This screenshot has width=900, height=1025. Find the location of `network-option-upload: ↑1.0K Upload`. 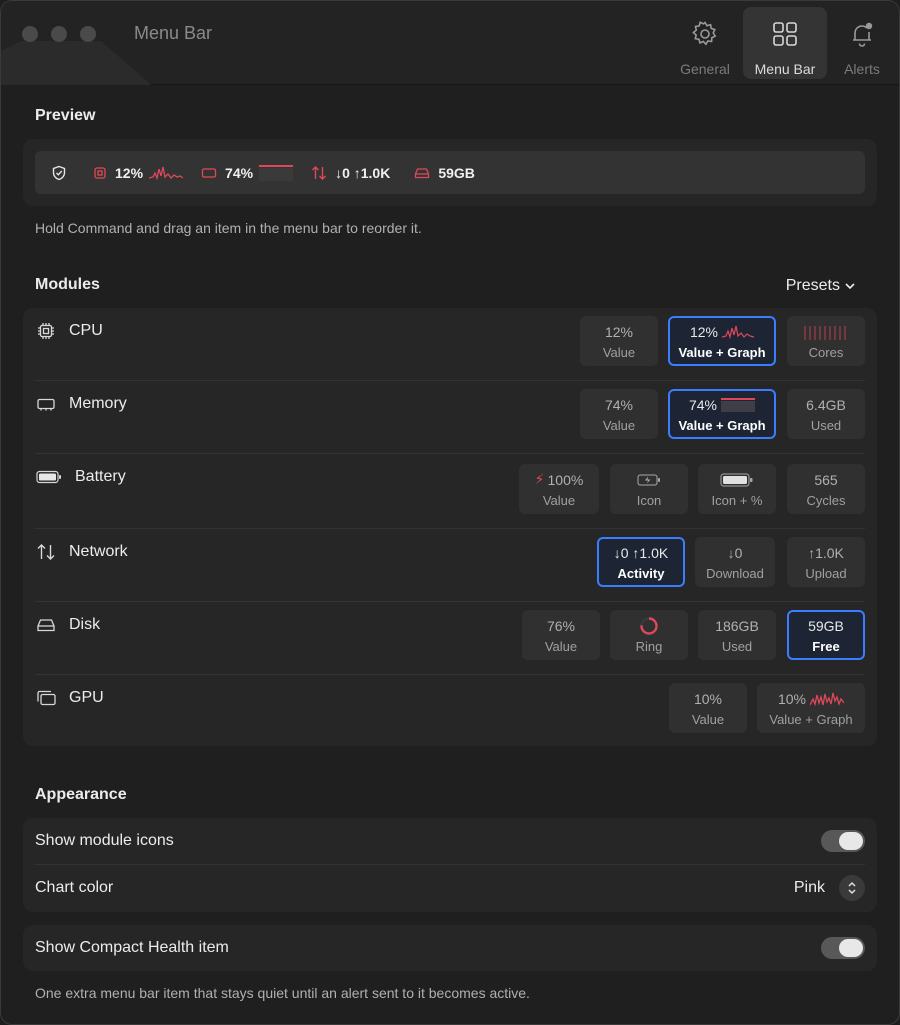

network-option-upload: ↑1.0K Upload is located at coordinates (826, 562).